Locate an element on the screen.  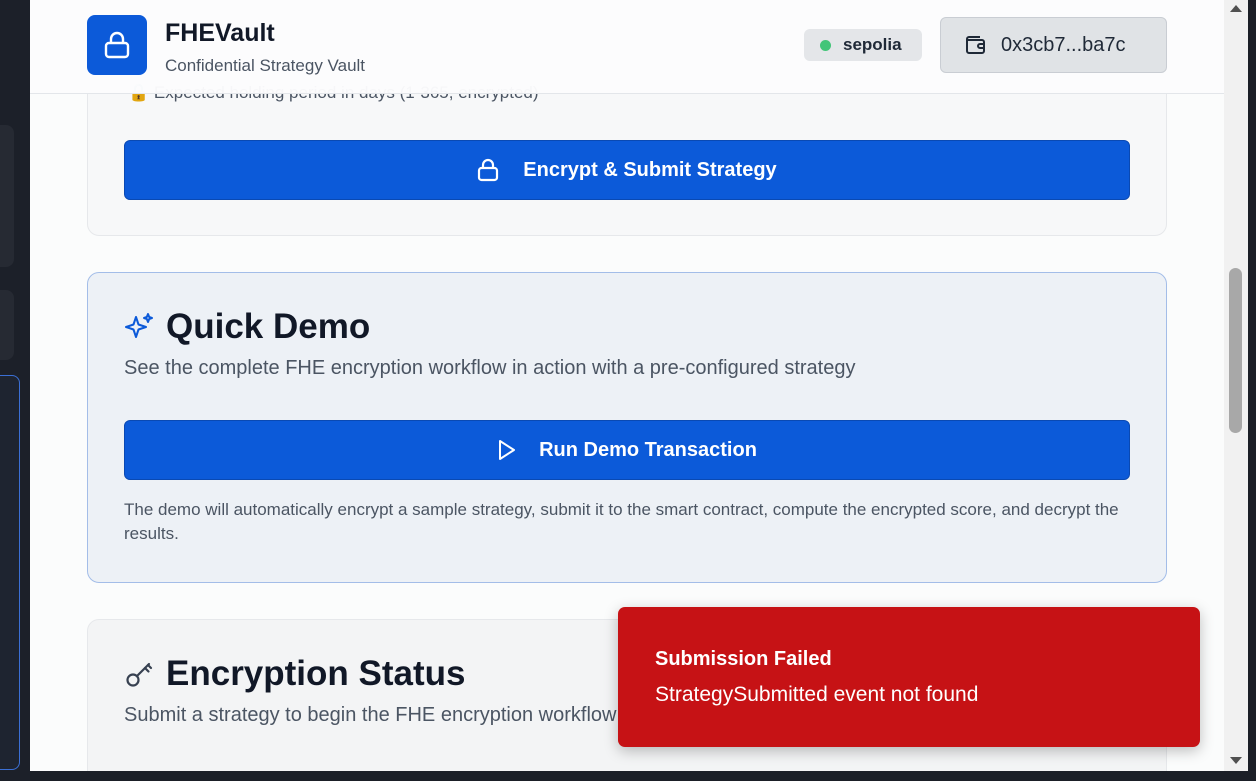
toast-title: Submission Failed is located at coordinates (743, 659).